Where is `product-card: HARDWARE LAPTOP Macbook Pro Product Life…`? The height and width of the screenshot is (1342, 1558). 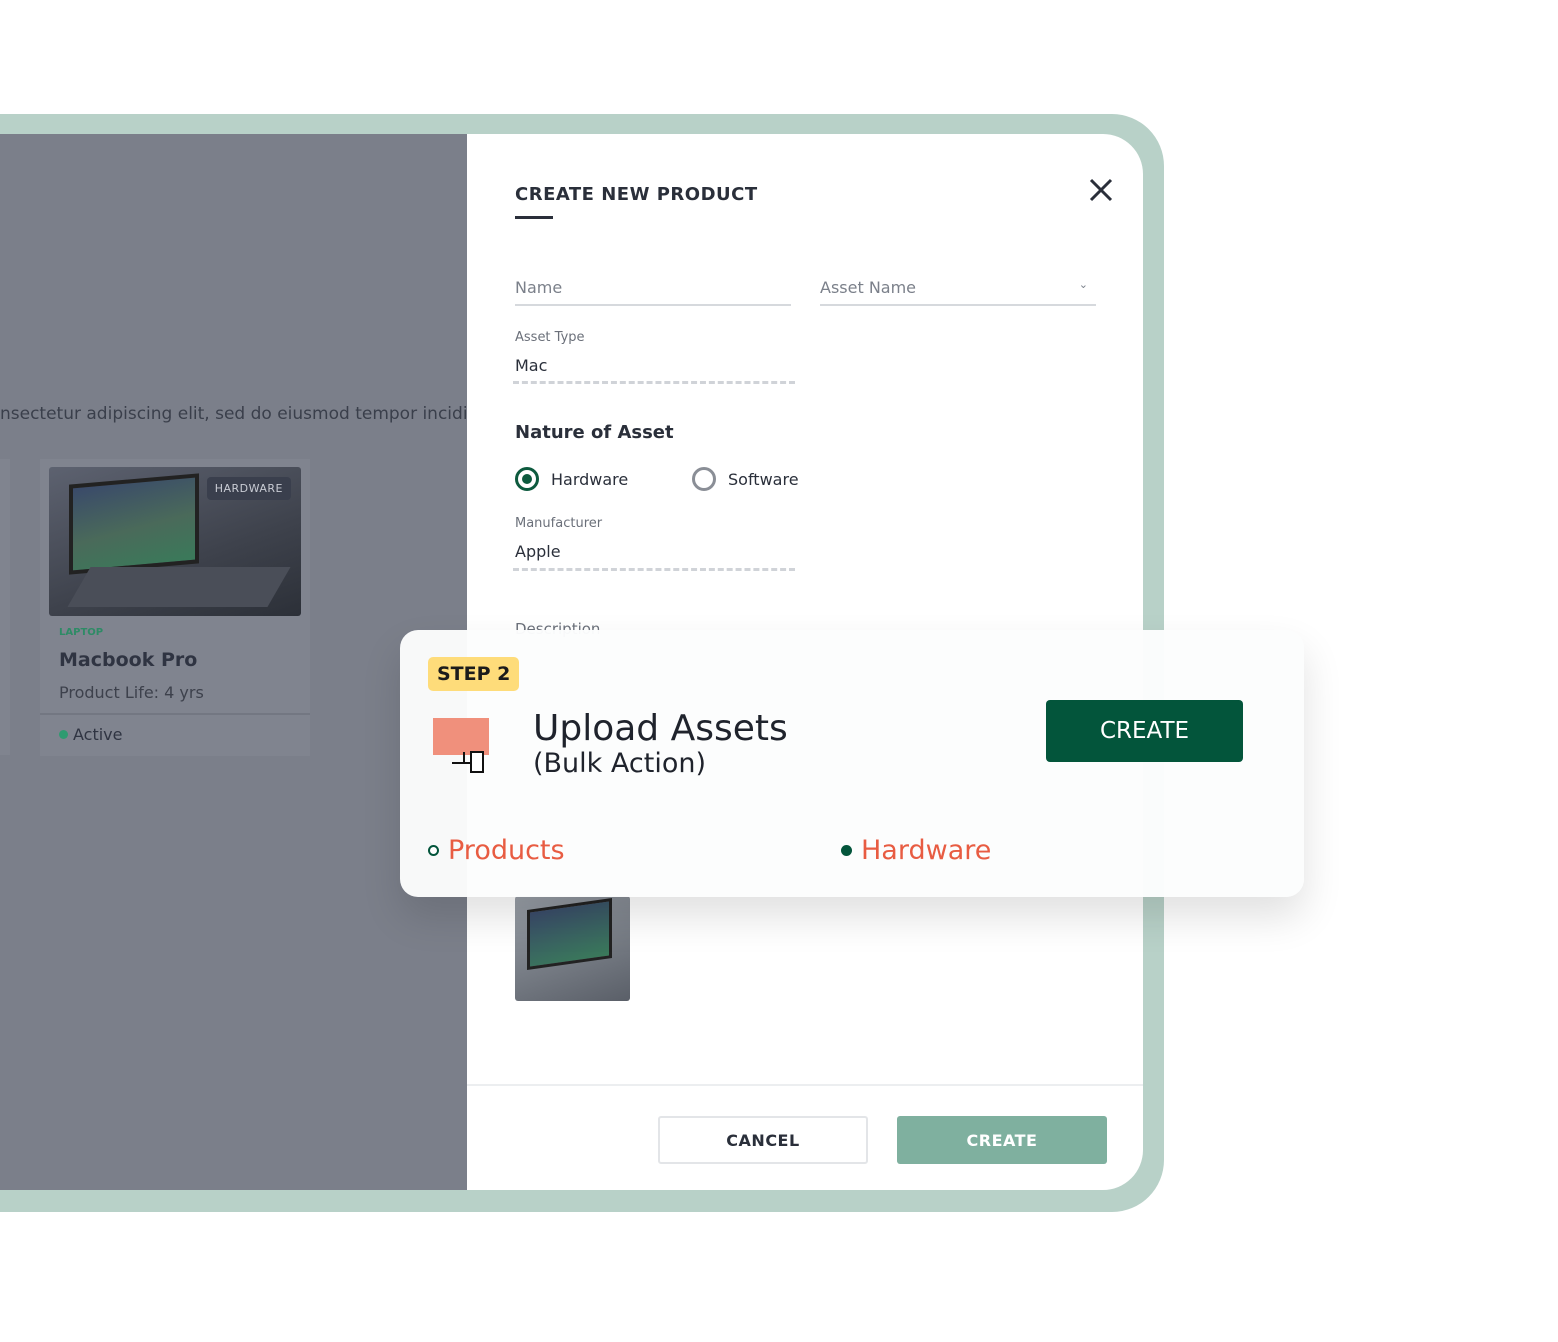 product-card: HARDWARE LAPTOP Macbook Pro Product Life… is located at coordinates (175, 607).